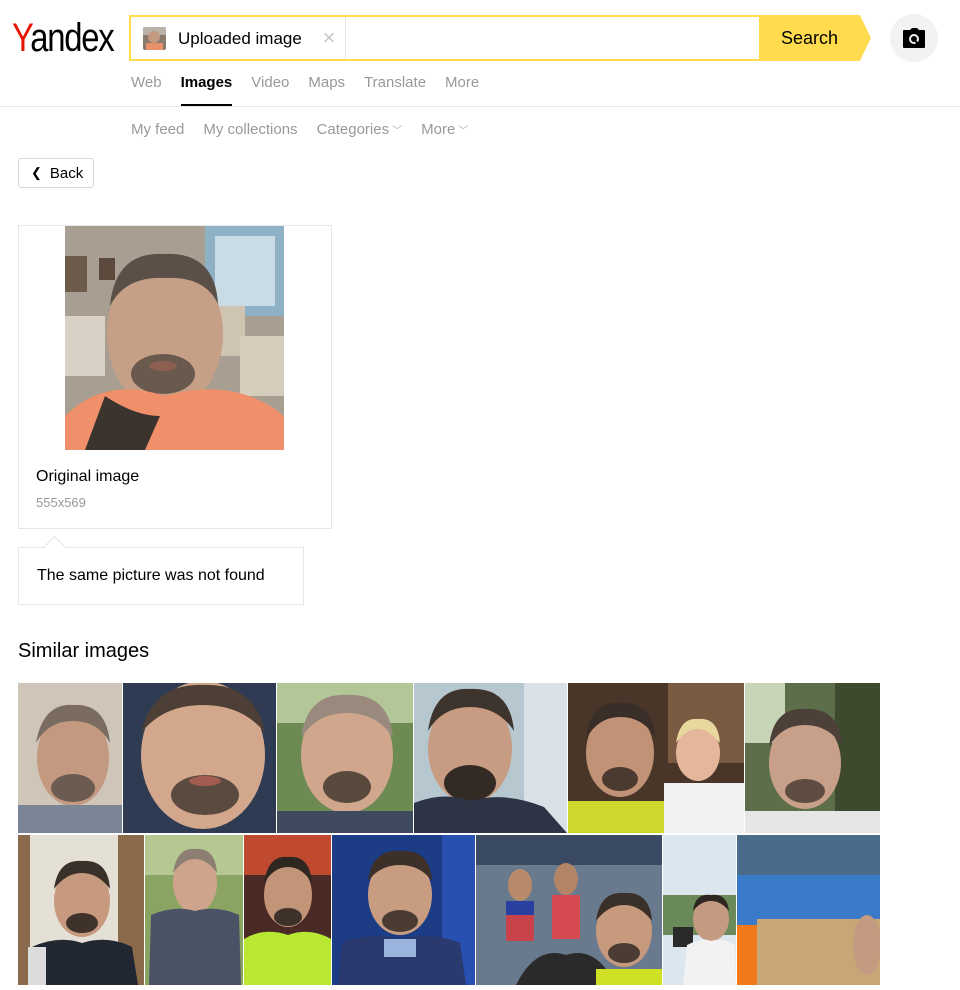 The width and height of the screenshot is (960, 990). What do you see at coordinates (240, 38) in the screenshot?
I see `uploaded-image-chip-label: Uploaded image` at bounding box center [240, 38].